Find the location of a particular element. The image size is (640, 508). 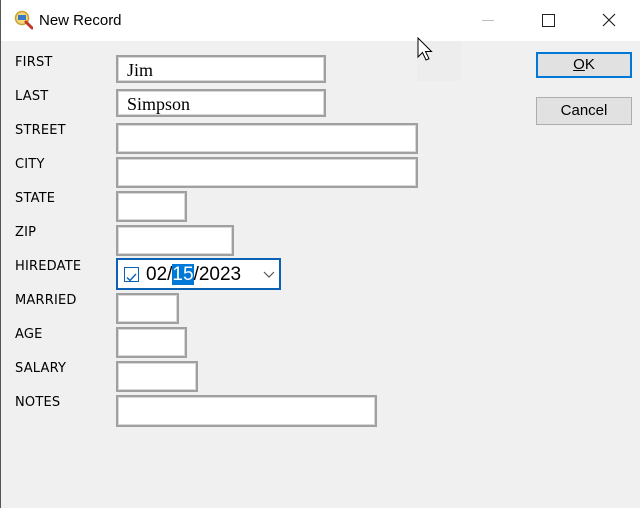

maximize-button is located at coordinates (548, 20).